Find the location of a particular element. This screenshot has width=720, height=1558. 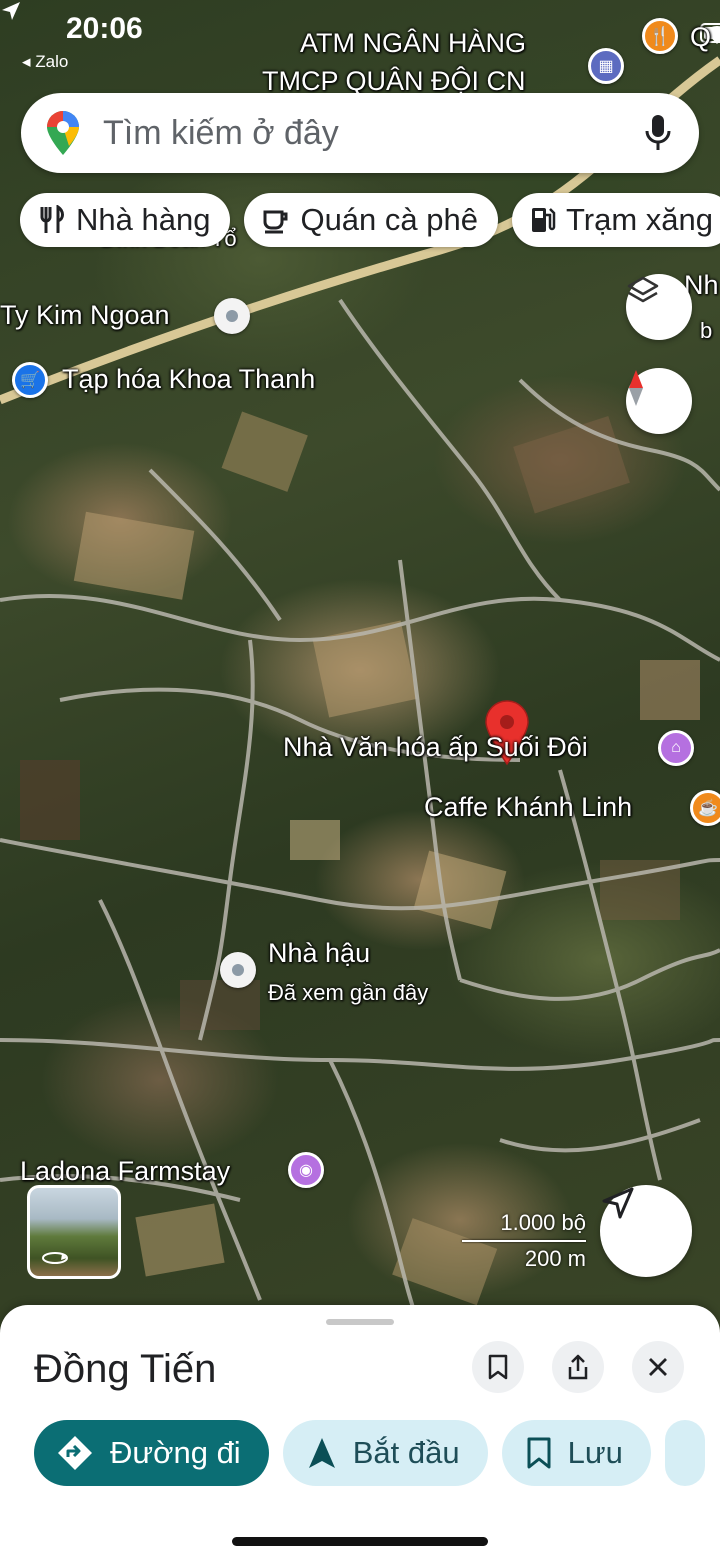

start-label: Bắt đầu is located at coordinates (406, 1452).